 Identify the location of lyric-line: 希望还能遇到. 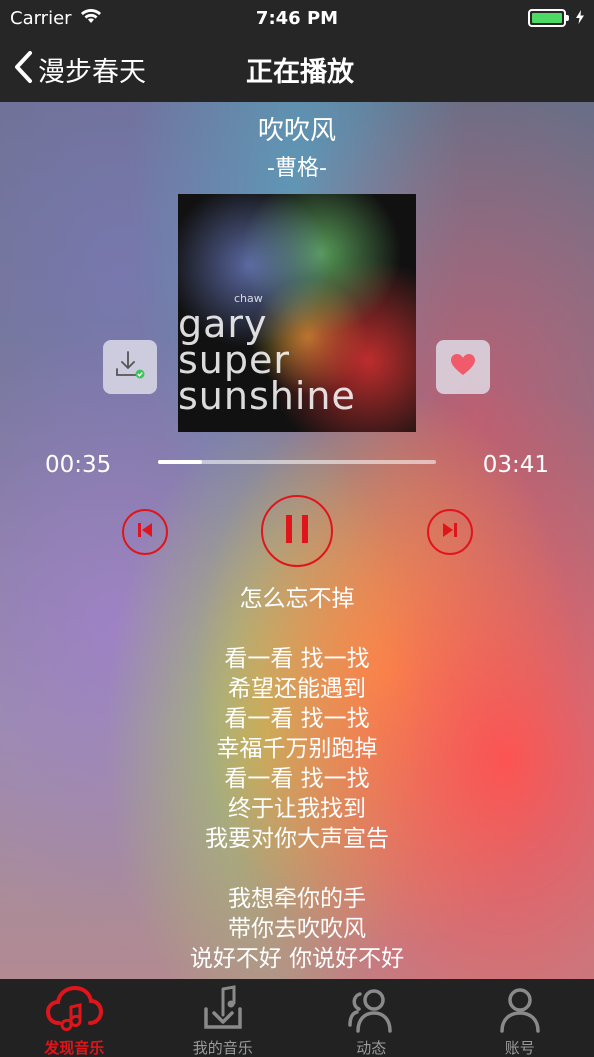
(297, 689).